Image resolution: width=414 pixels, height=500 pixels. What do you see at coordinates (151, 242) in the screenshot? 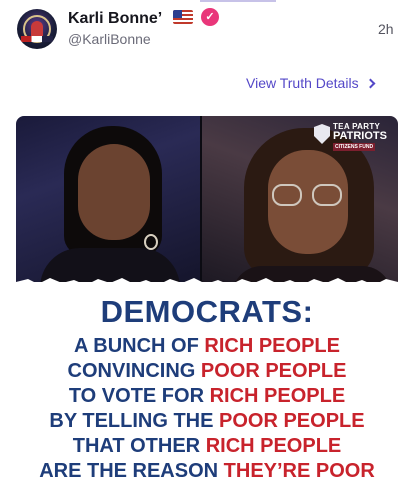
I see `left-person-earring` at bounding box center [151, 242].